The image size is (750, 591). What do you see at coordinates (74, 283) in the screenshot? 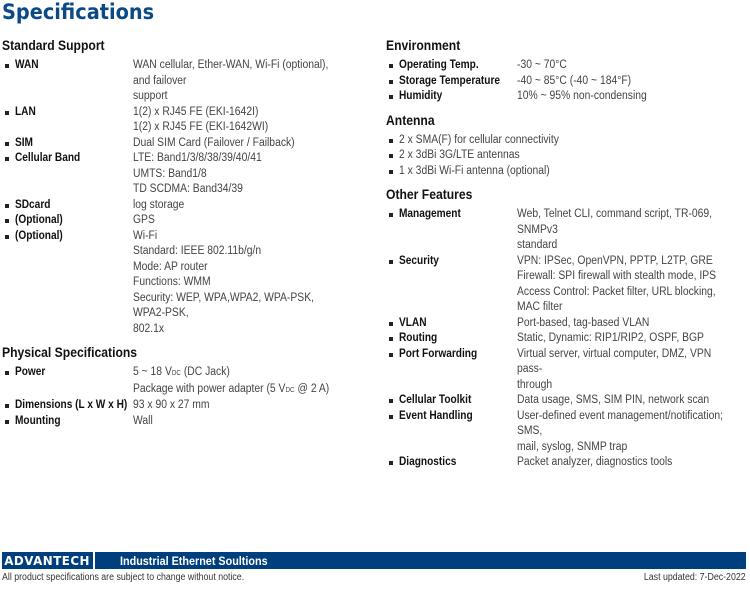
I see `spec-label-cell: (Optional)` at bounding box center [74, 283].